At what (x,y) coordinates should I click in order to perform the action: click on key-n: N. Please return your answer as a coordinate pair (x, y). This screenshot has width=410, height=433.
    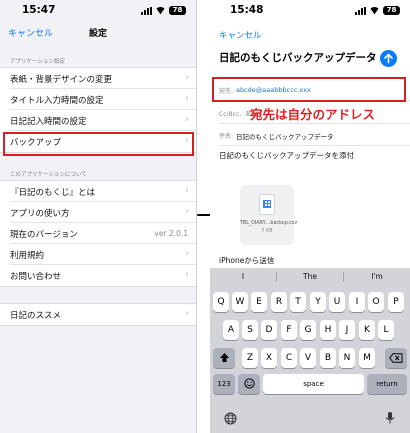
    Looking at the image, I should click on (347, 358).